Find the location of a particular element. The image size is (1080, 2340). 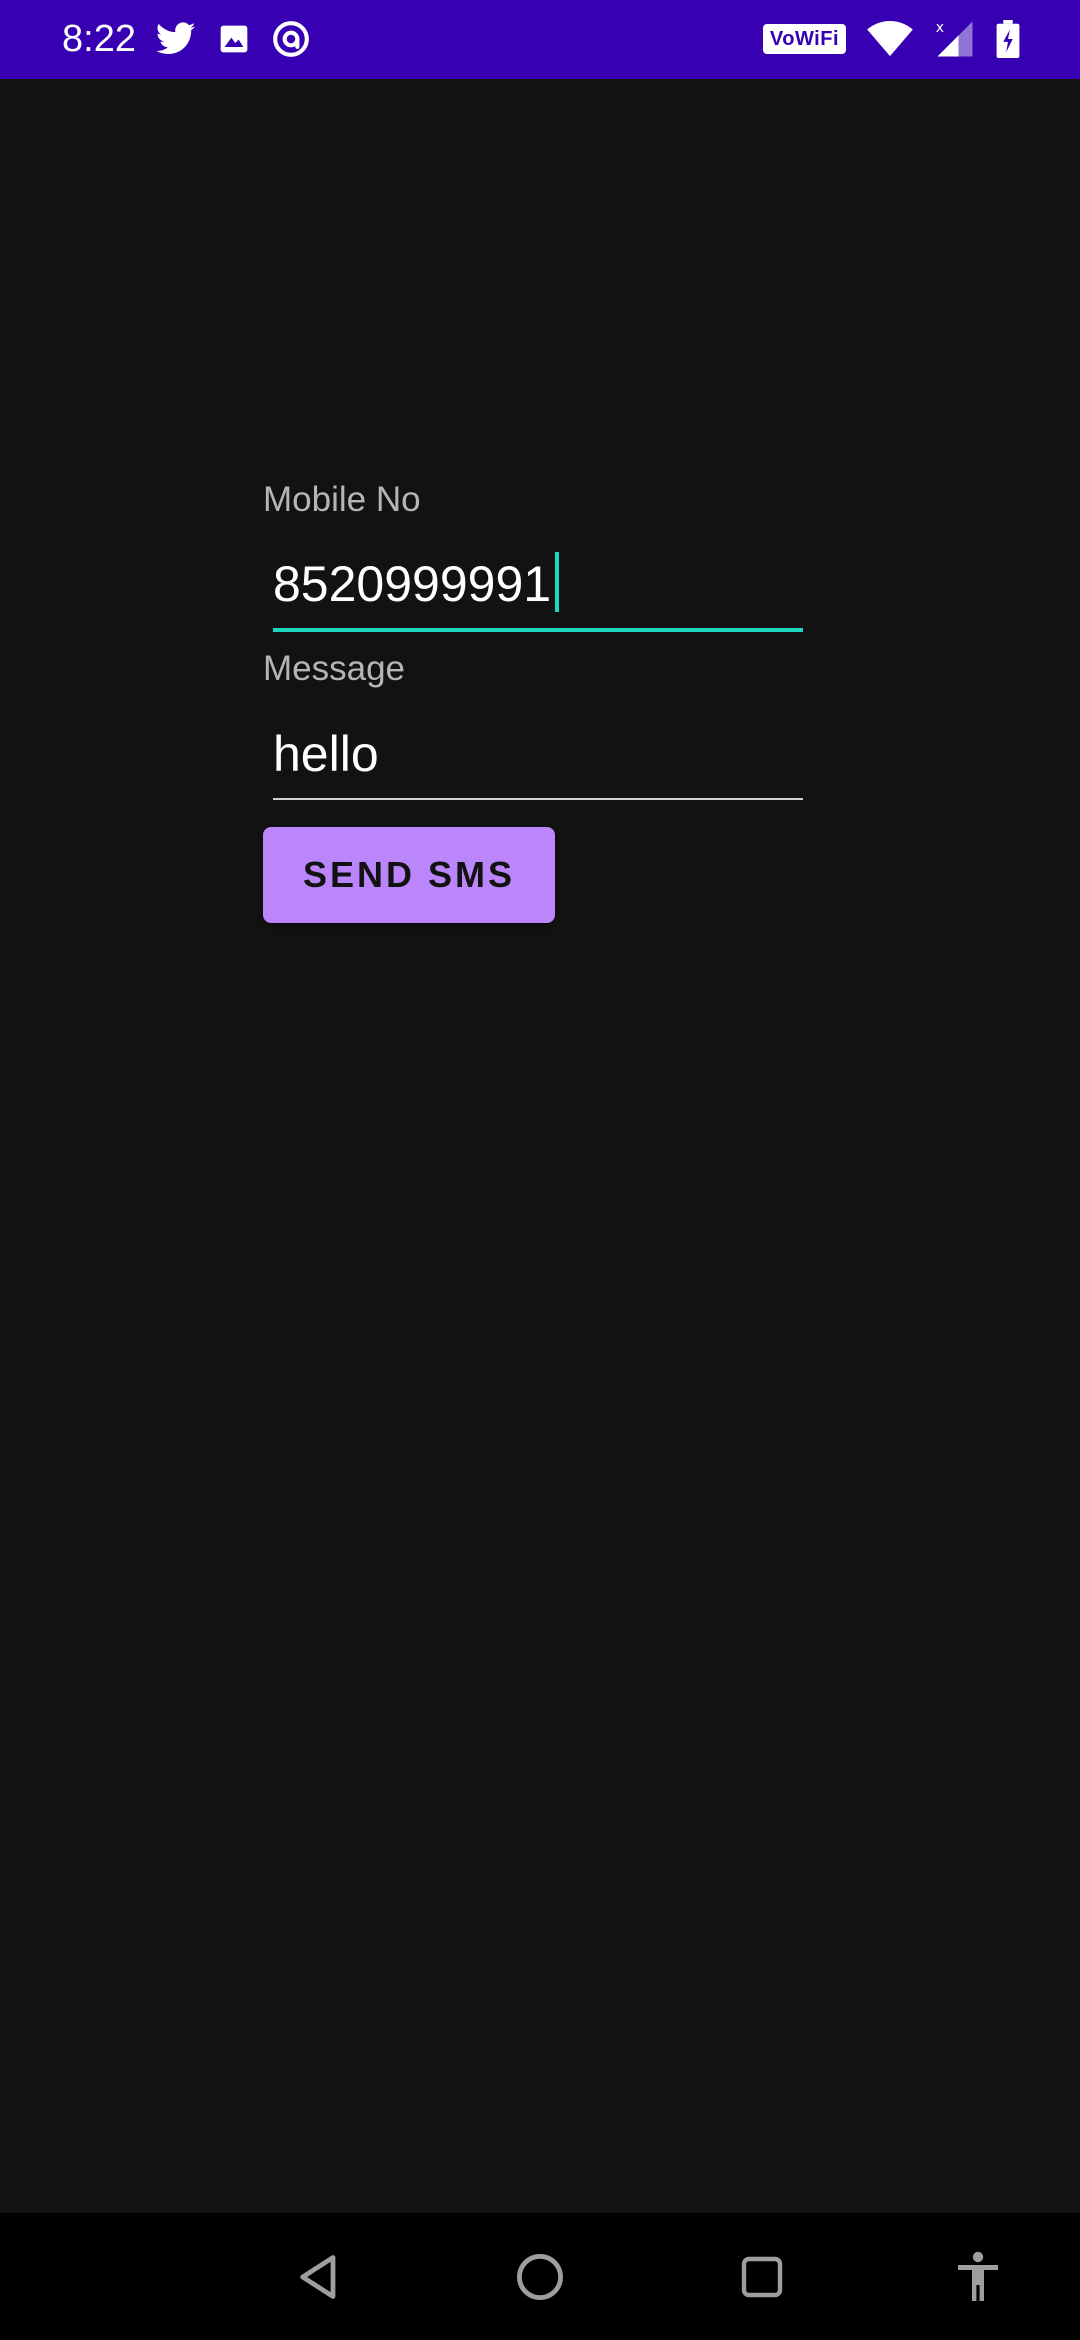

status-time: 8:22 is located at coordinates (99, 39).